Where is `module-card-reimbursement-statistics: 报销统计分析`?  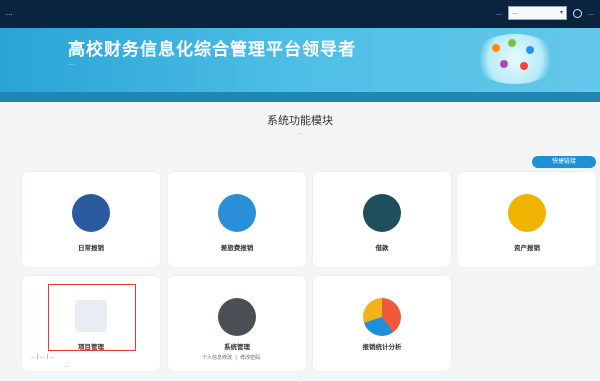
module-card-reimbursement-statistics: 报销统计分析 is located at coordinates (382, 323).